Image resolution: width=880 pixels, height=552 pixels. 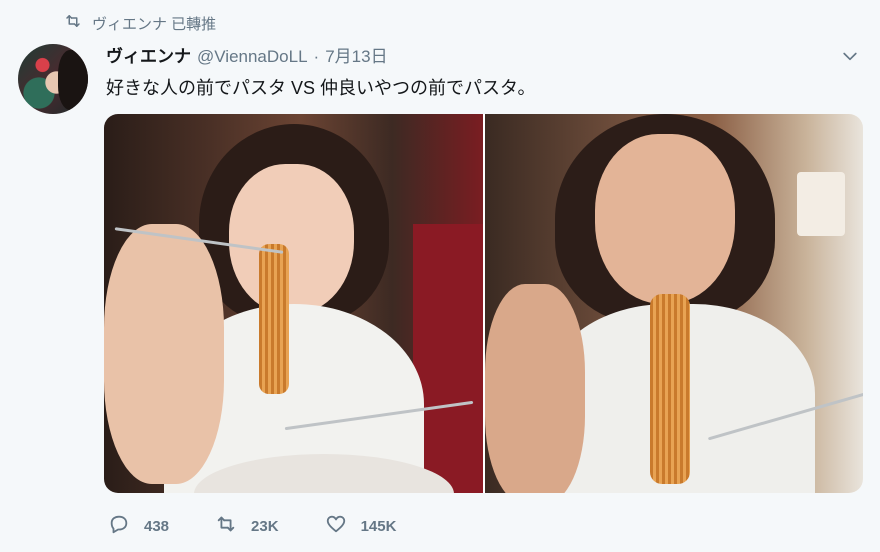 What do you see at coordinates (336, 526) in the screenshot?
I see `heart-icon` at bounding box center [336, 526].